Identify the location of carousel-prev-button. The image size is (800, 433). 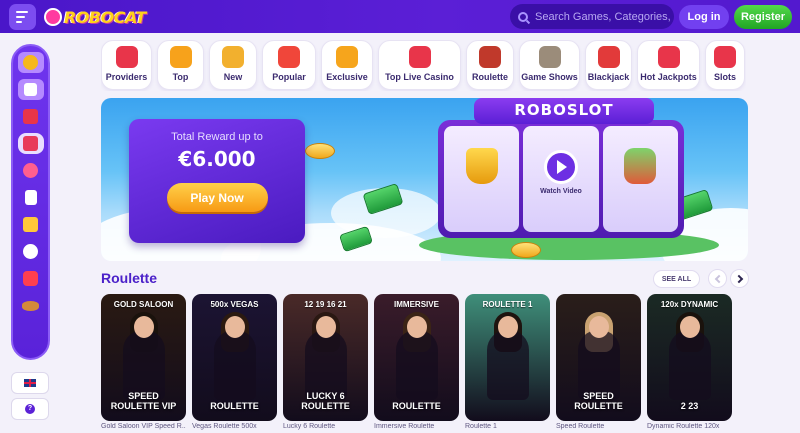
(717, 278).